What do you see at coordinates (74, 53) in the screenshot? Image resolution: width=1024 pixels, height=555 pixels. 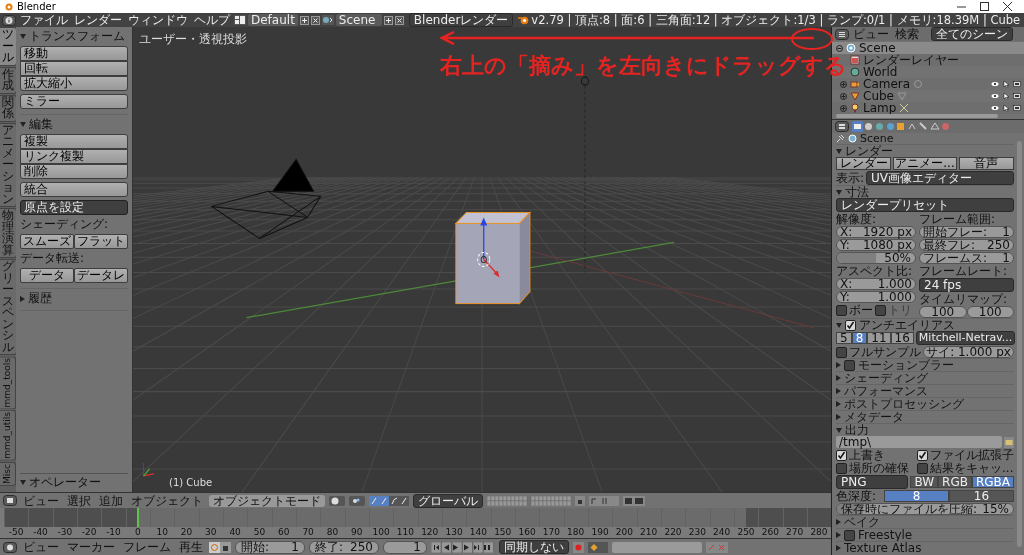 I see `tool-button: 移動` at bounding box center [74, 53].